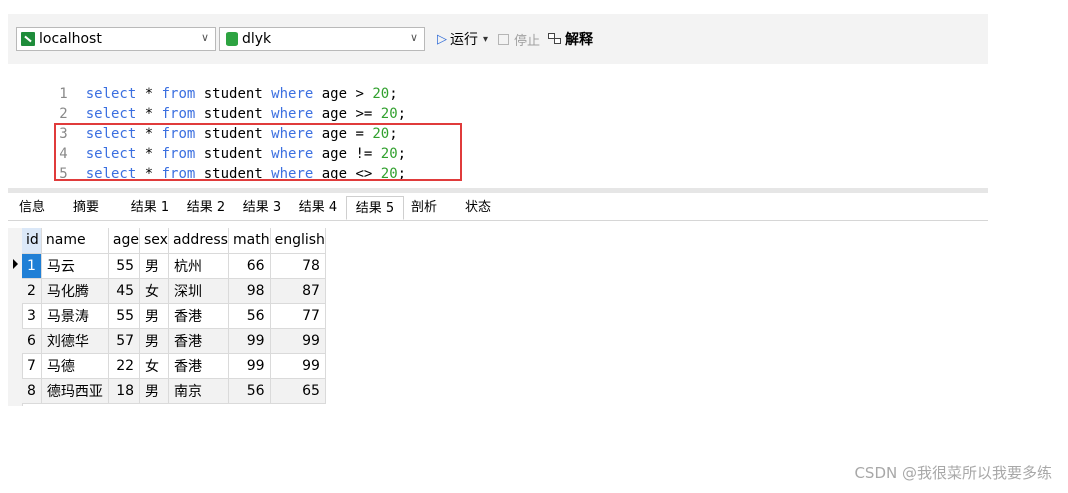 The width and height of the screenshot is (1068, 493). What do you see at coordinates (322, 39) in the screenshot?
I see `database-select: dlyk ∨` at bounding box center [322, 39].